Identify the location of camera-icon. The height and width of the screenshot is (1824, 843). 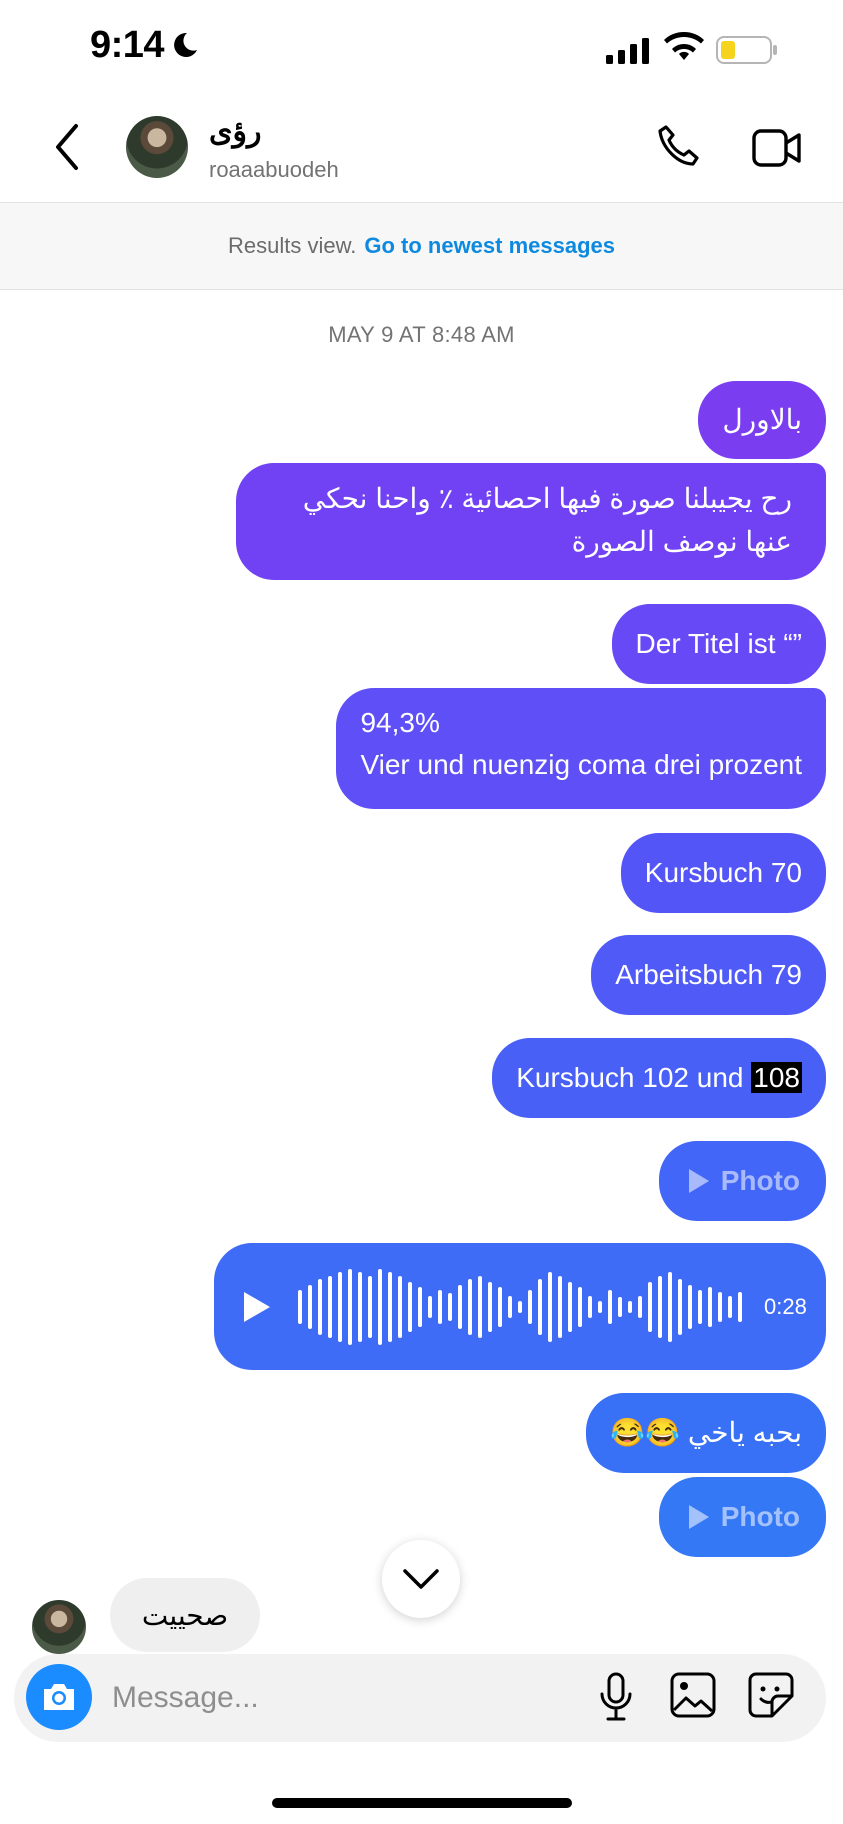
(59, 1697).